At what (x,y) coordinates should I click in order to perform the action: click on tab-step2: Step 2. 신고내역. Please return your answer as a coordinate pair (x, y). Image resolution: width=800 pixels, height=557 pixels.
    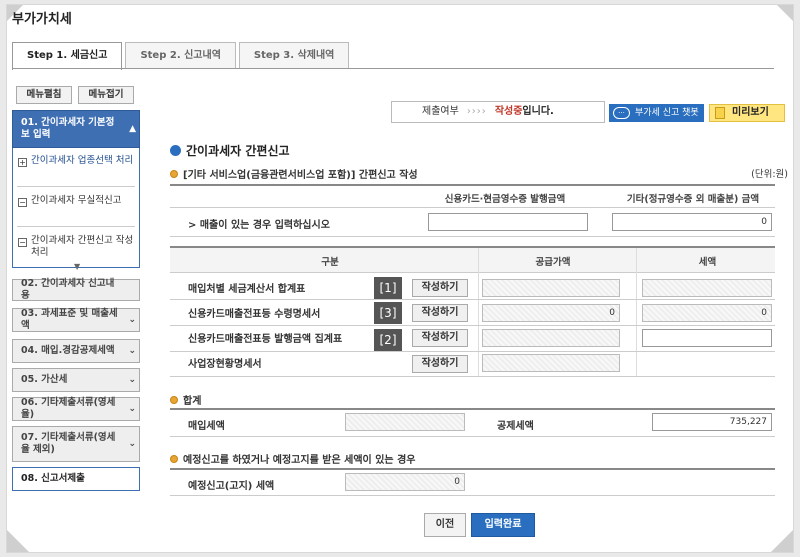
    Looking at the image, I should click on (180, 55).